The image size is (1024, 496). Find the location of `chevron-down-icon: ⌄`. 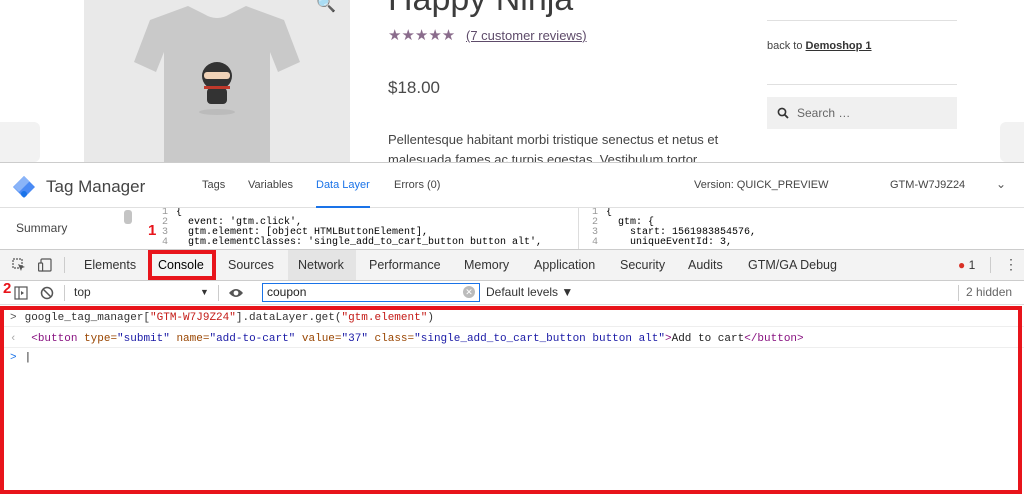

chevron-down-icon: ⌄ is located at coordinates (1001, 184).